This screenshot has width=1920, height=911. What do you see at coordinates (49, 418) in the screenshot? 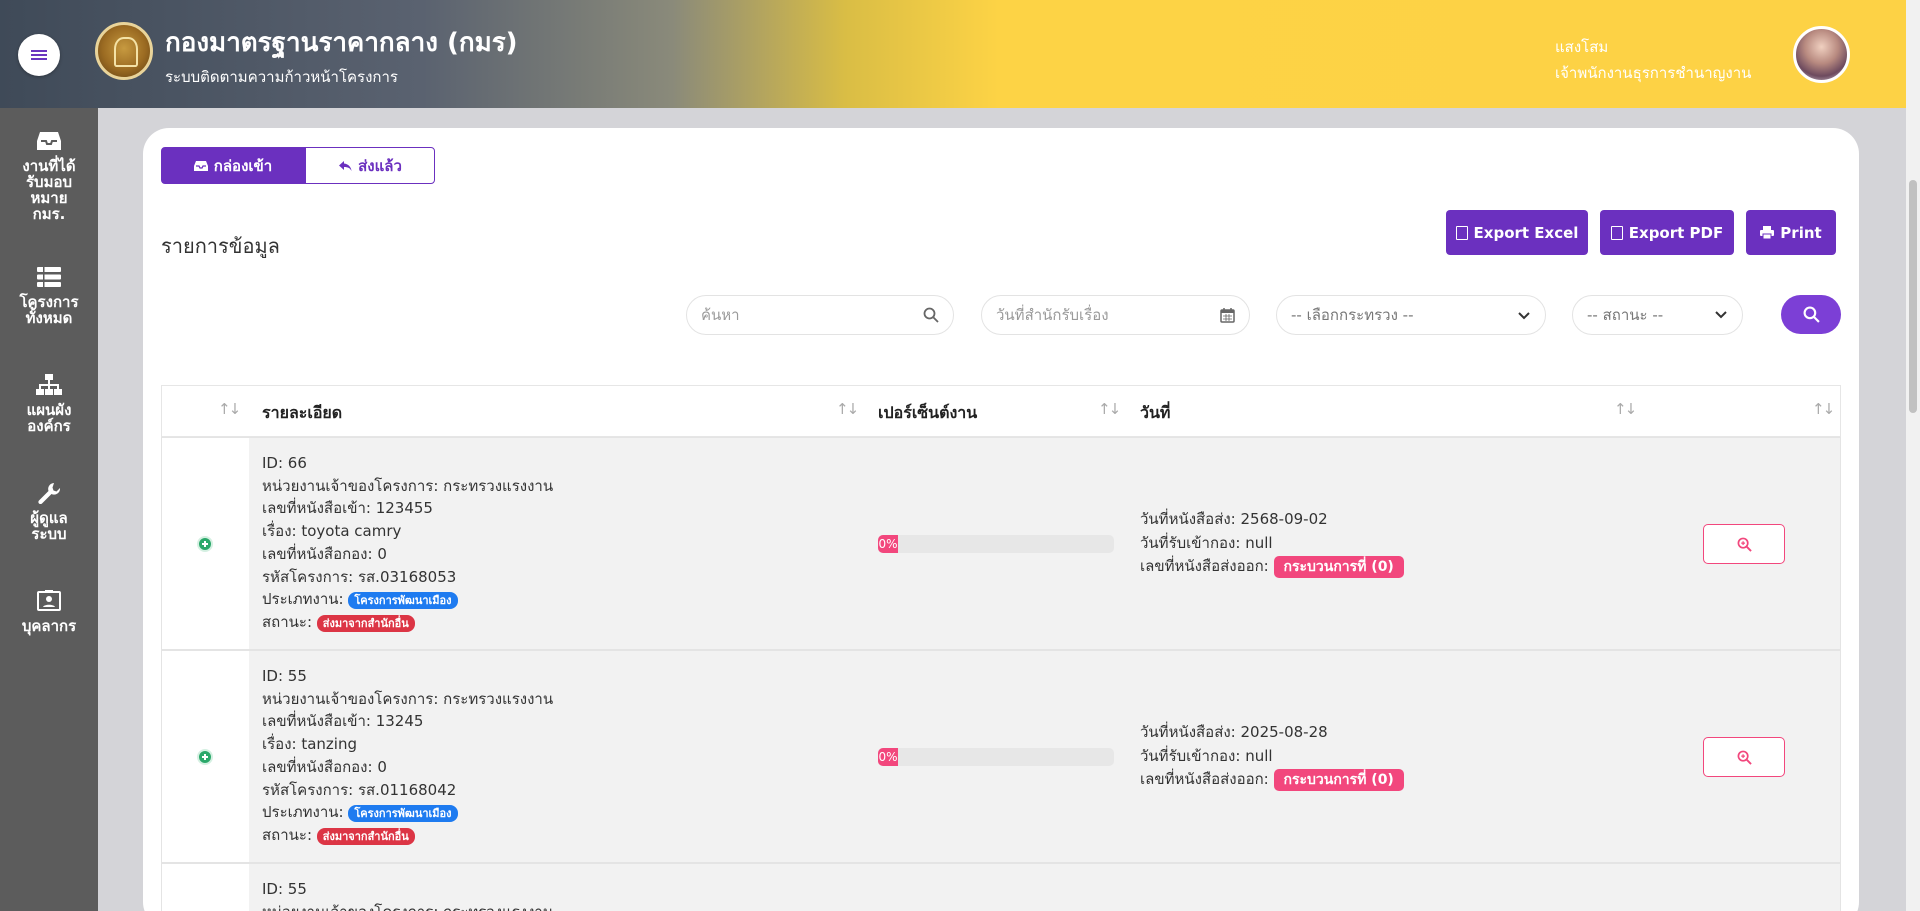
I see `sidebar-item-label: แผนผังองค์กร` at bounding box center [49, 418].